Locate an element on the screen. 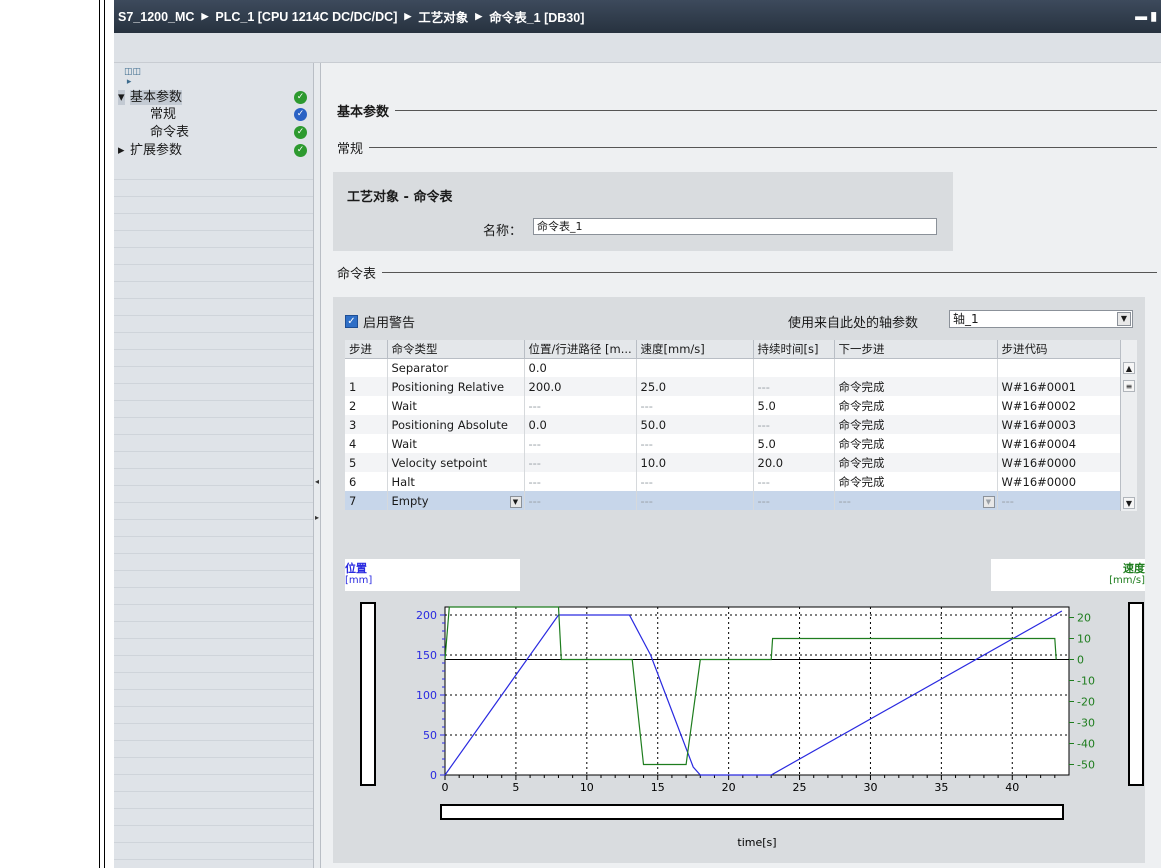 This screenshot has height=868, width=1161. table-cell: W#16#0001 is located at coordinates (1065, 386).